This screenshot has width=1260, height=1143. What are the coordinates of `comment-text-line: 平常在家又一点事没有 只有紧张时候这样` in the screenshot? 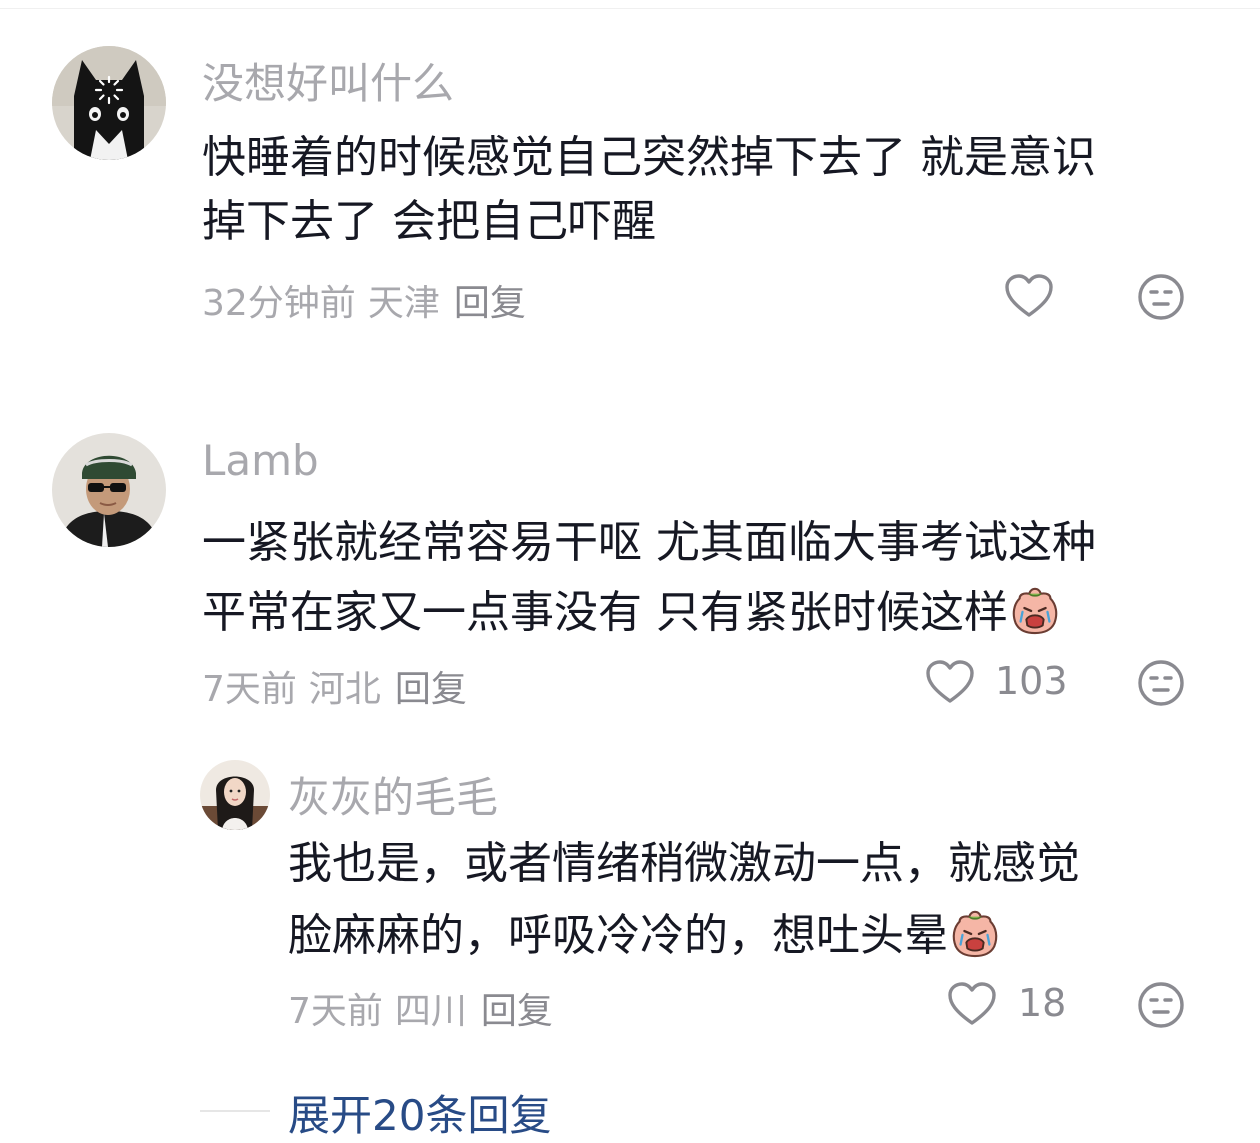 It's located at (649, 617).